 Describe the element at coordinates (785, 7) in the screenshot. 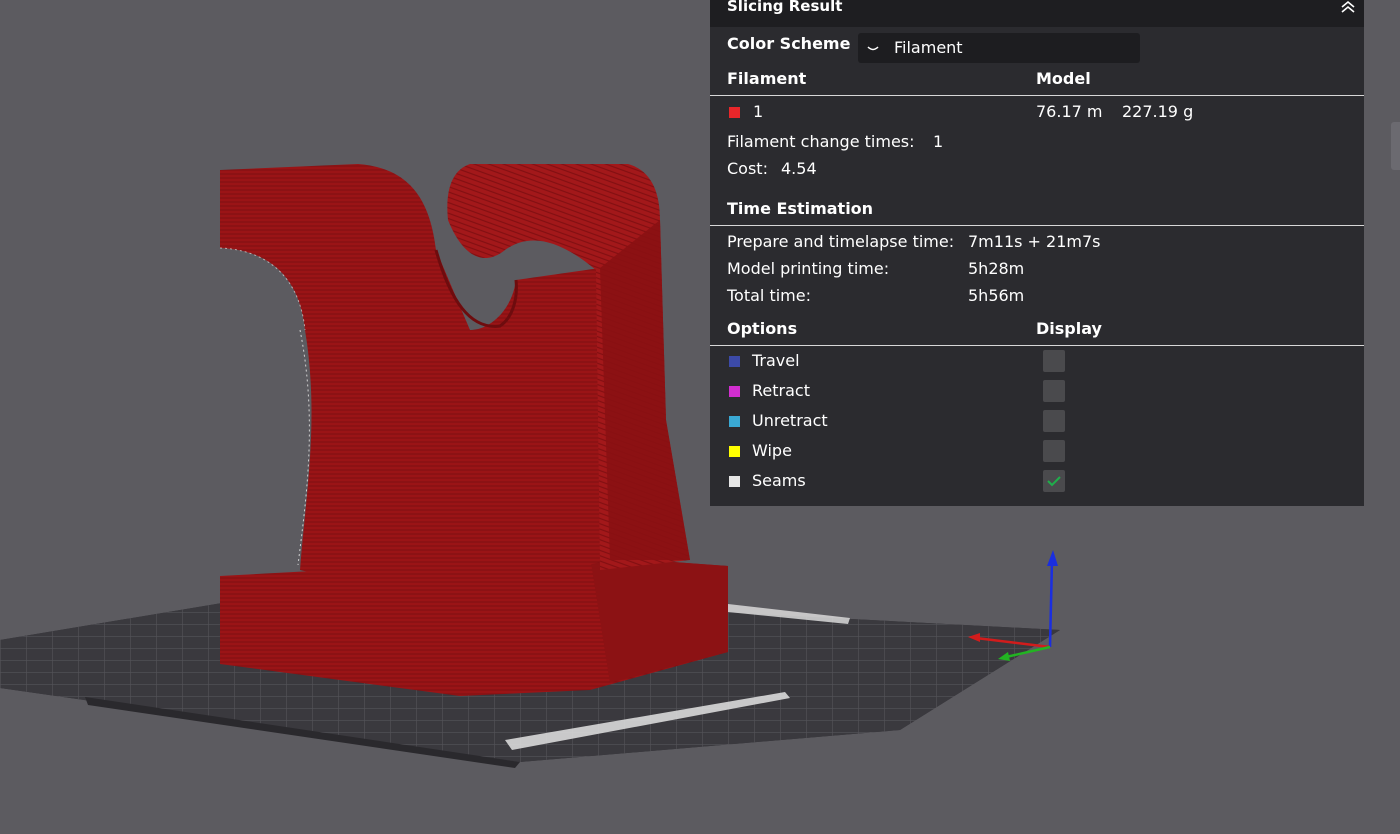

I see `panel-title: Slicing Result` at that location.